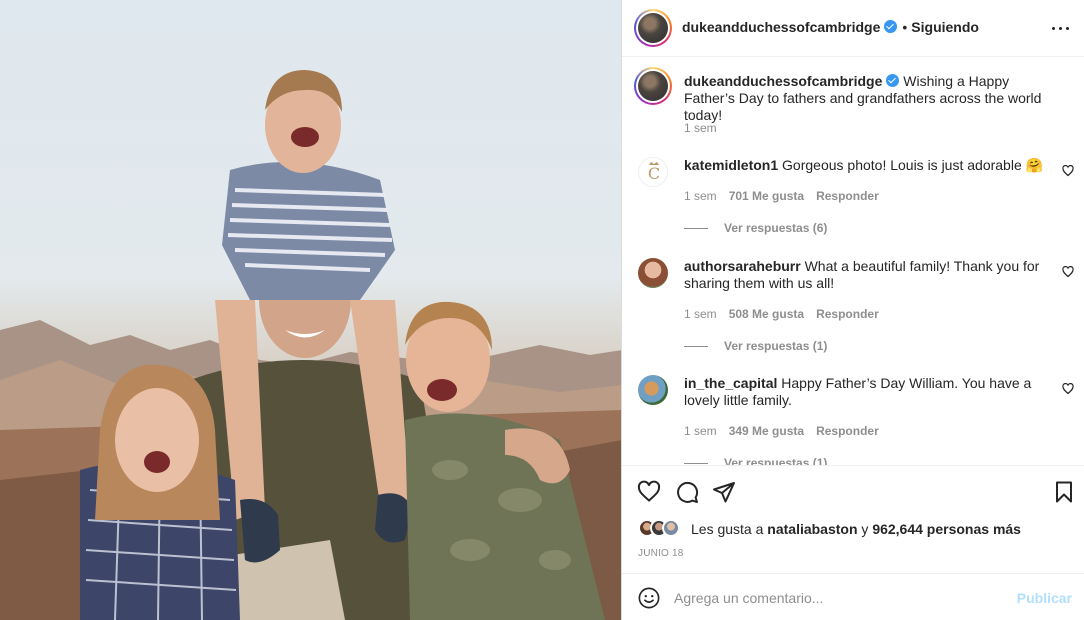 This screenshot has width=1084, height=620. Describe the element at coordinates (844, 598) in the screenshot. I see `comment-input` at that location.